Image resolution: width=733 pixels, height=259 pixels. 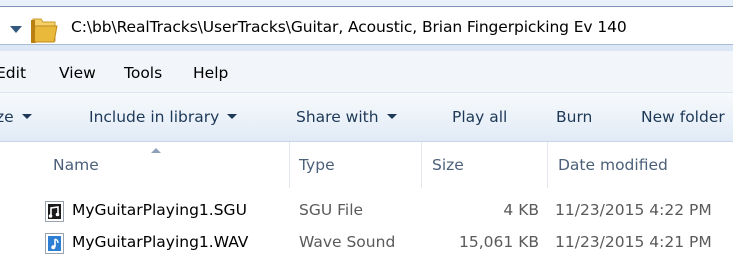 What do you see at coordinates (160, 242) in the screenshot?
I see `file-name: MyGuitarPlaying1.WAV` at bounding box center [160, 242].